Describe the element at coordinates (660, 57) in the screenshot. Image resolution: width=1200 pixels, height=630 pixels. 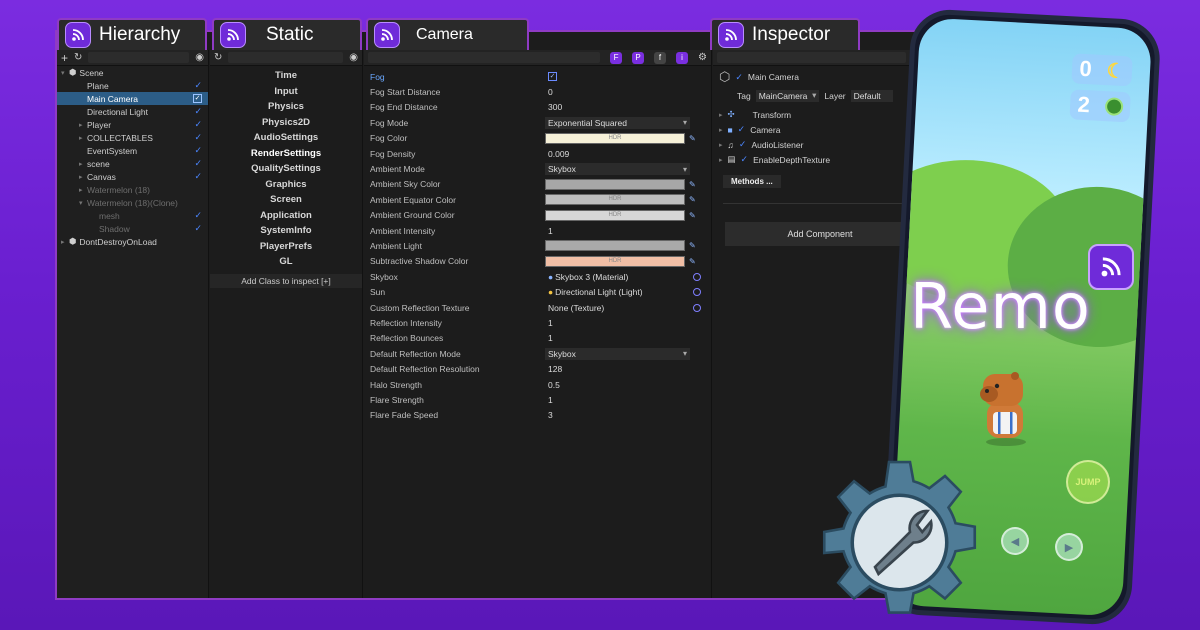
I see `functions-filter-button: f` at that location.